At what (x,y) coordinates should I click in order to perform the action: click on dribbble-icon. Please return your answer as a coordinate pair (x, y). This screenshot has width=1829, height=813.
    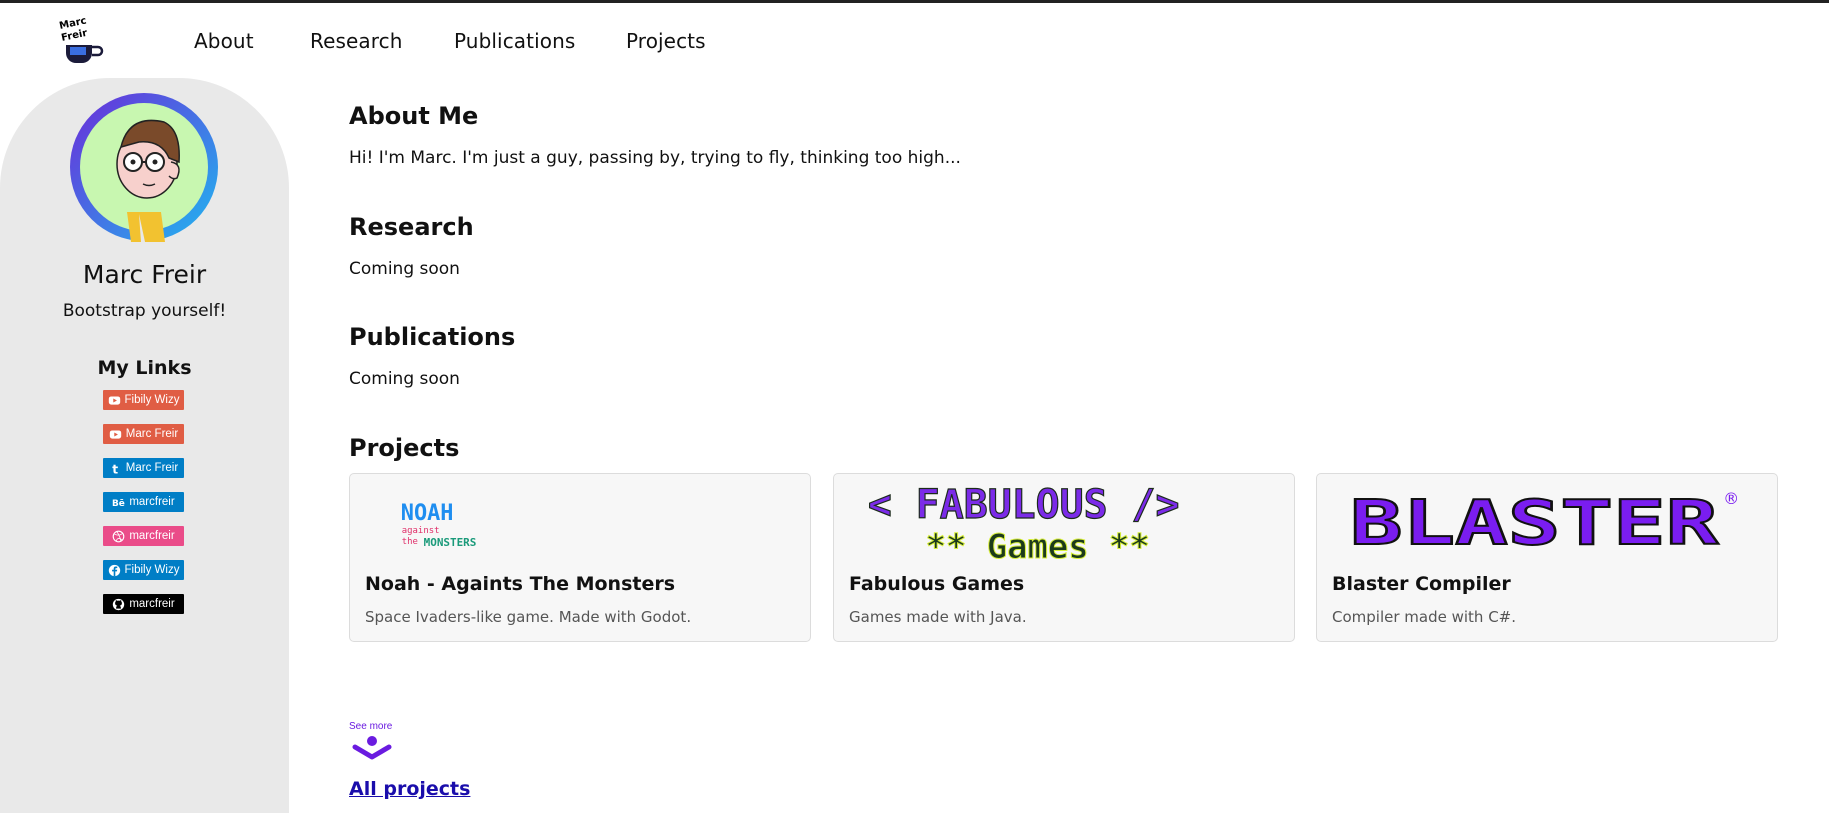
    Looking at the image, I should click on (118, 536).